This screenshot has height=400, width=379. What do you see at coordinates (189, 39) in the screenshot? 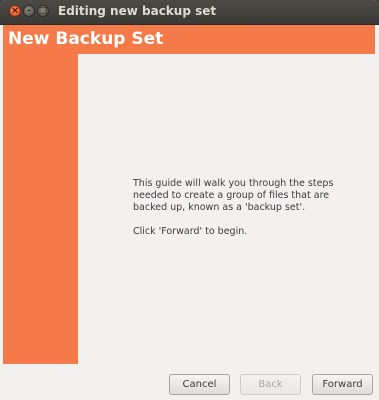
I see `header-banner: New Backup Set` at bounding box center [189, 39].